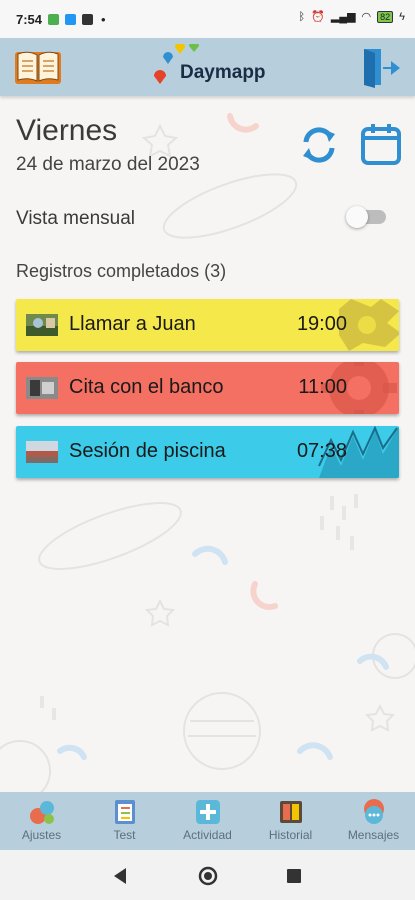 The image size is (415, 900). Describe the element at coordinates (322, 387) in the screenshot. I see `record-time: 11:00` at that location.